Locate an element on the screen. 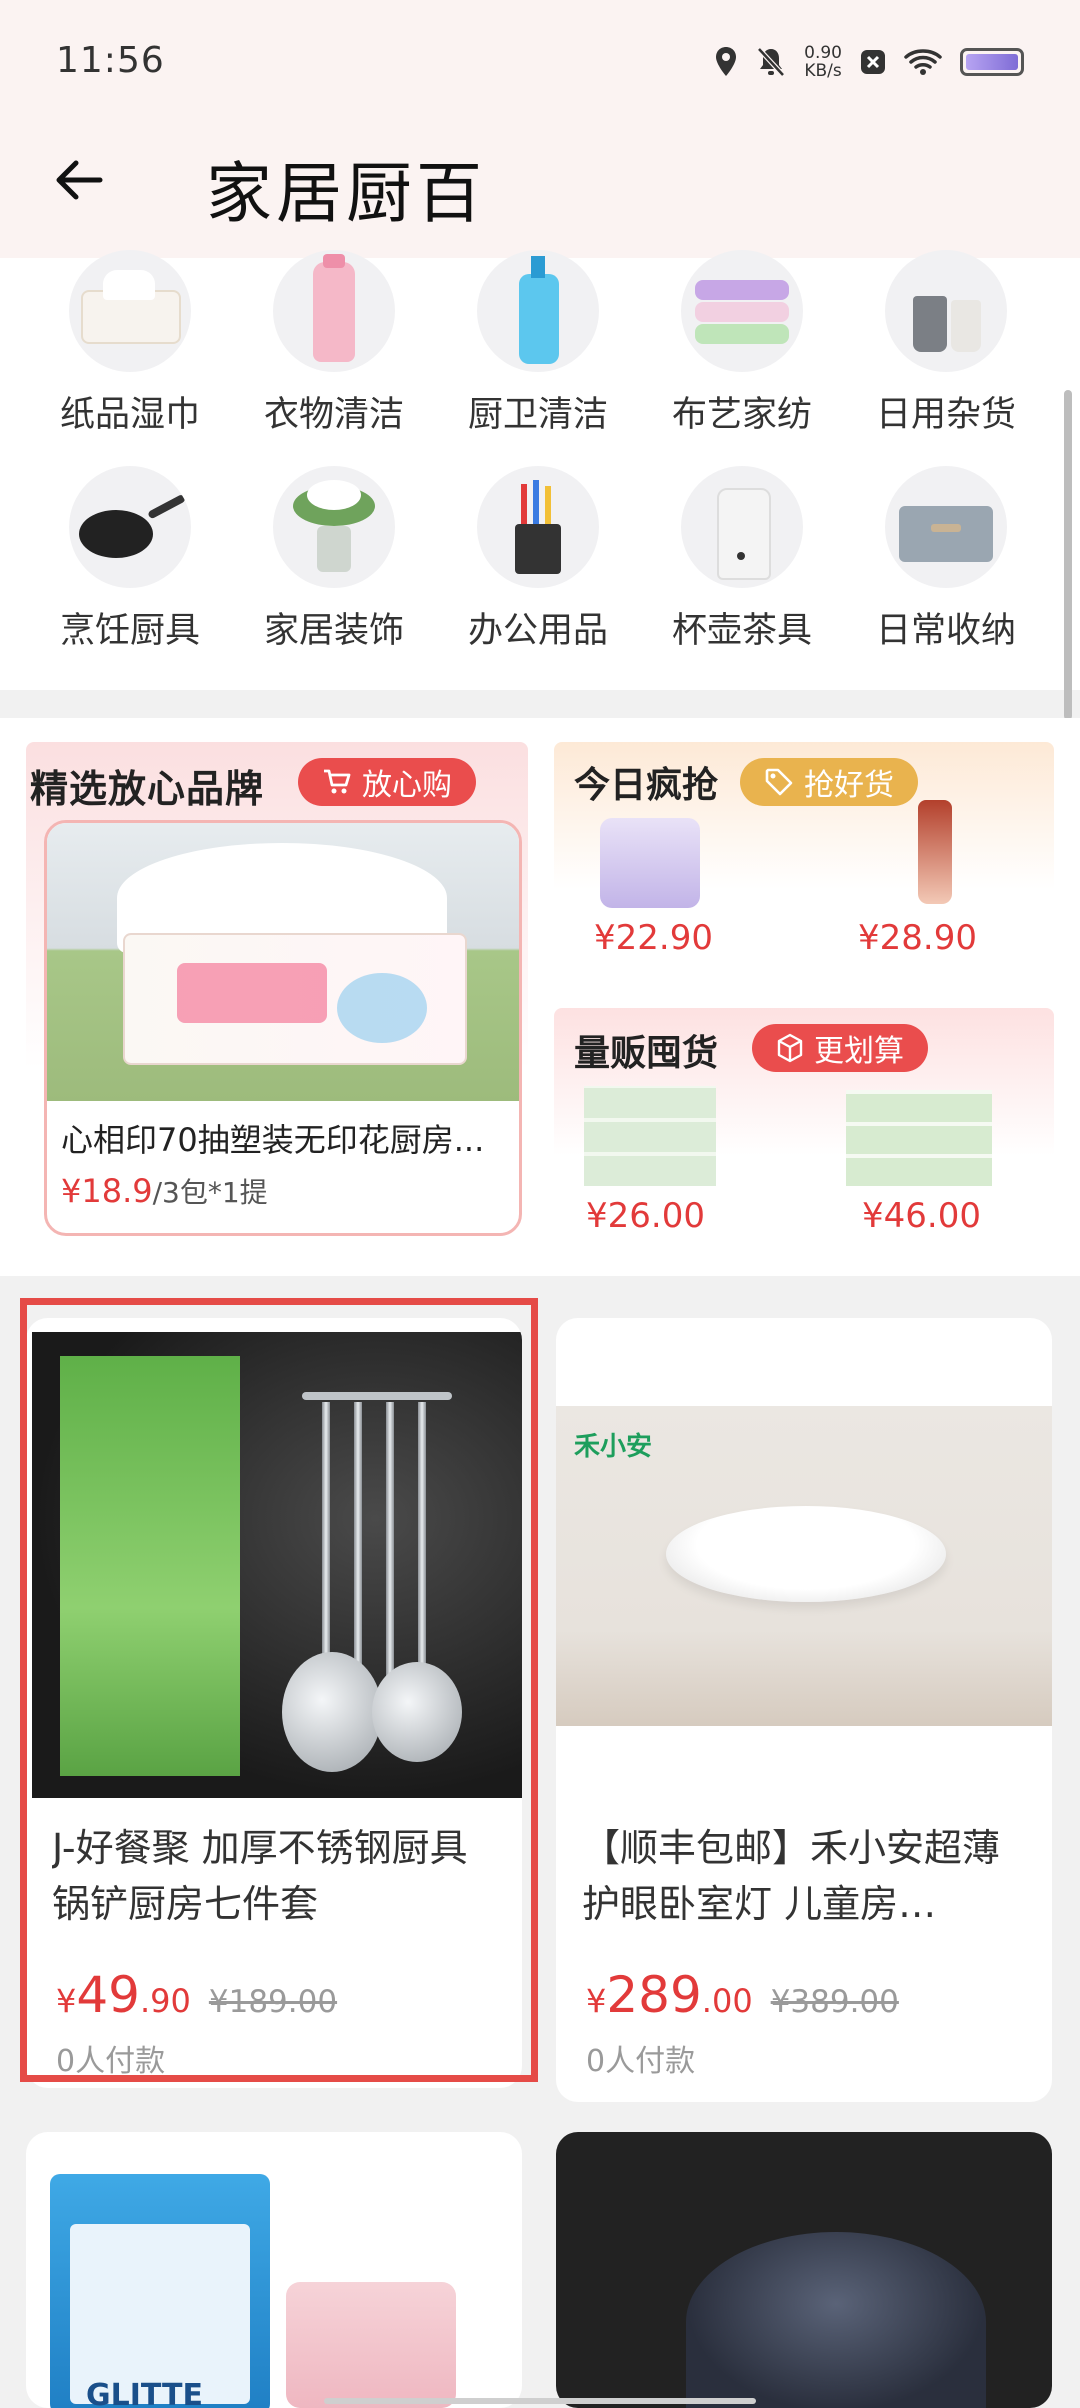 This screenshot has width=1080, height=2408. bulk-price-1: ¥26.00 is located at coordinates (645, 1216).